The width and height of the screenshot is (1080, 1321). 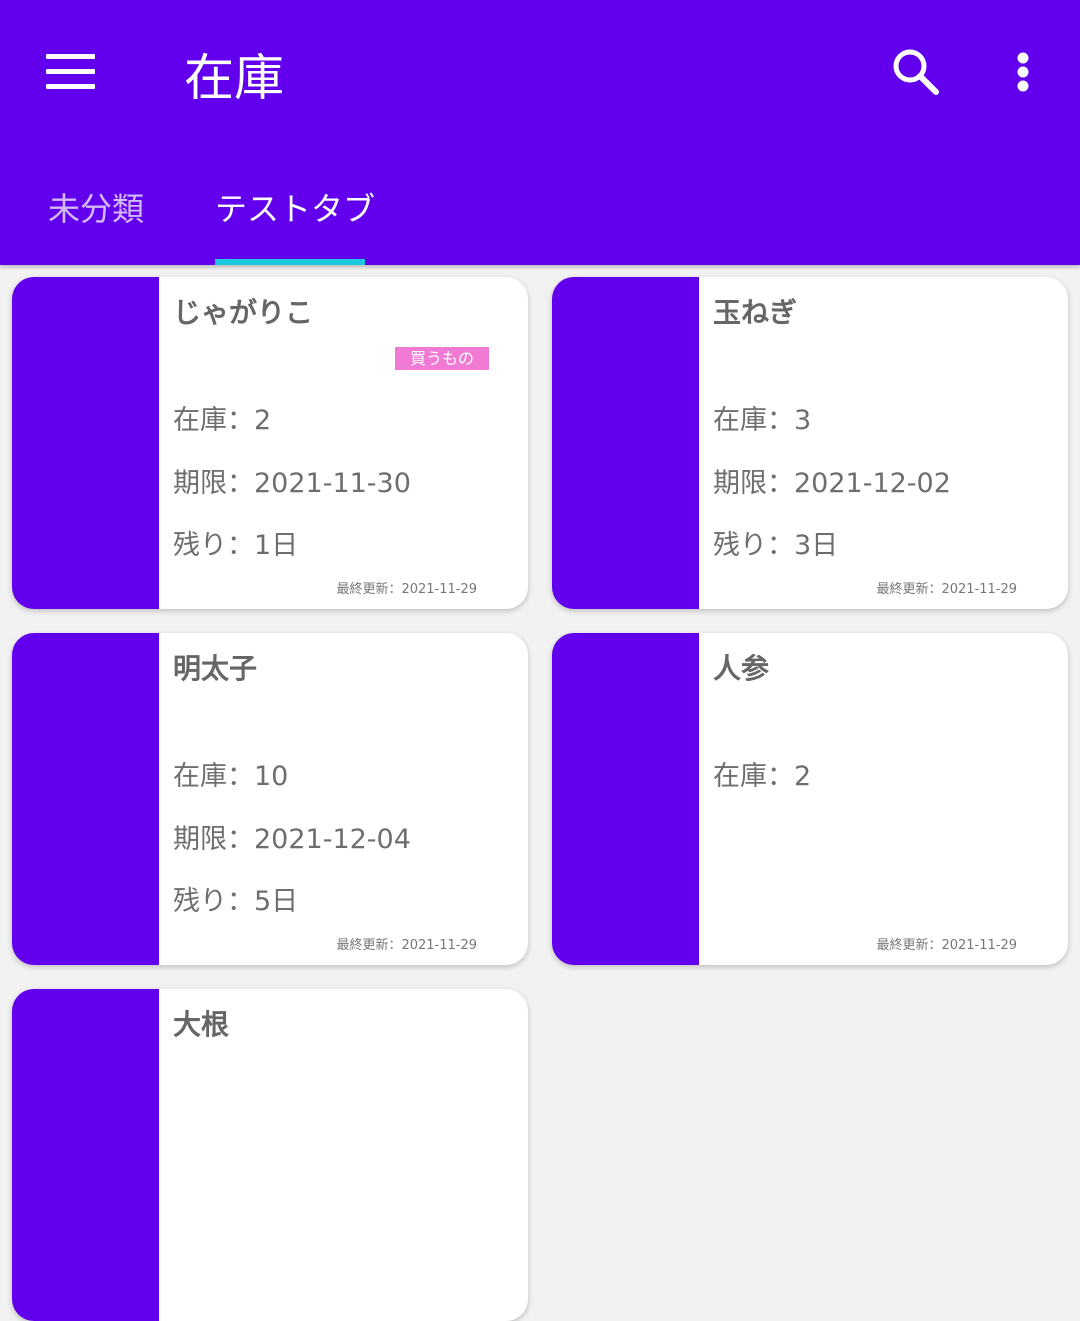 I want to click on shopping-badge: 買うもの, so click(x=442, y=358).